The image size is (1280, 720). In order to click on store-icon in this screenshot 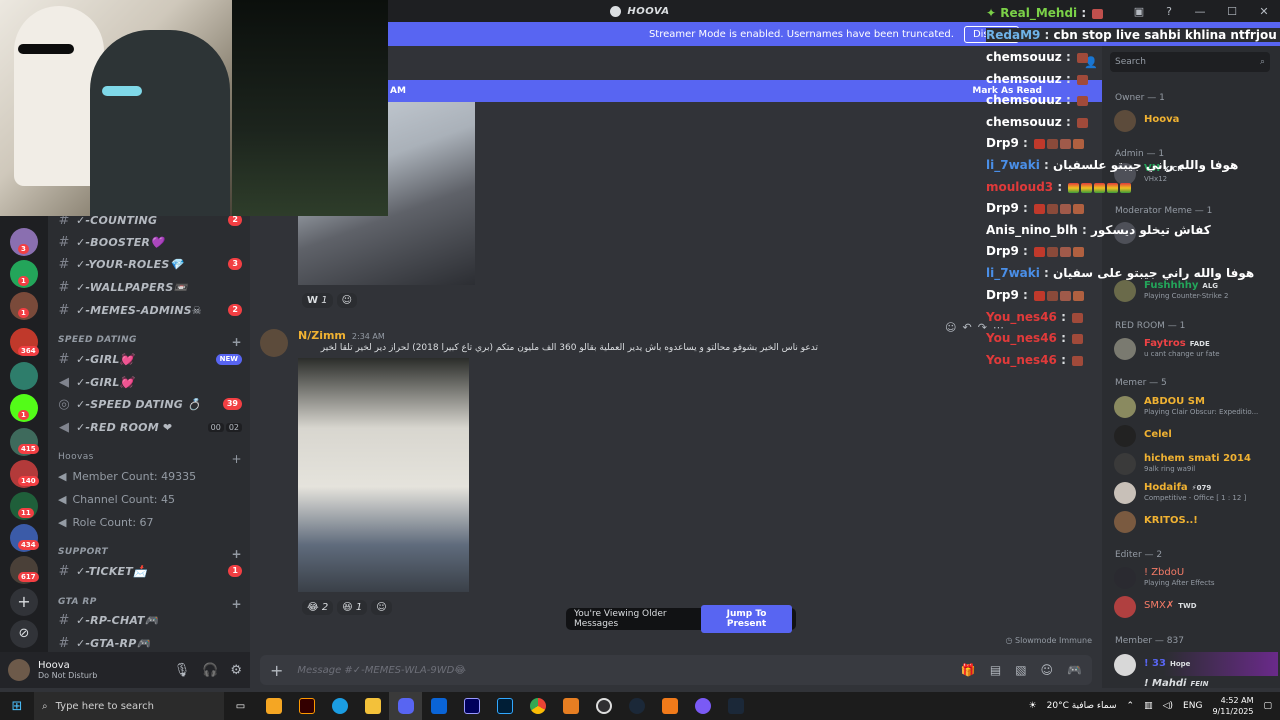, I will do `click(273, 706)`.